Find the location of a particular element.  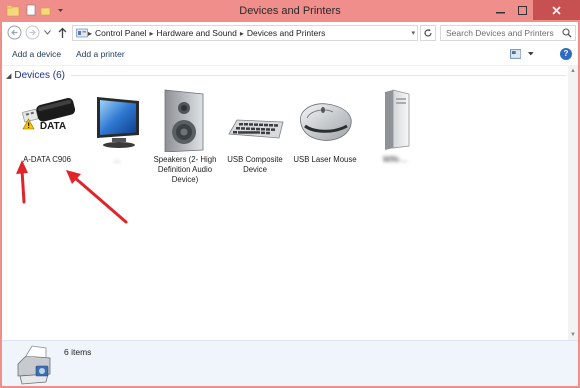

recent-locations-button is located at coordinates (47, 32).